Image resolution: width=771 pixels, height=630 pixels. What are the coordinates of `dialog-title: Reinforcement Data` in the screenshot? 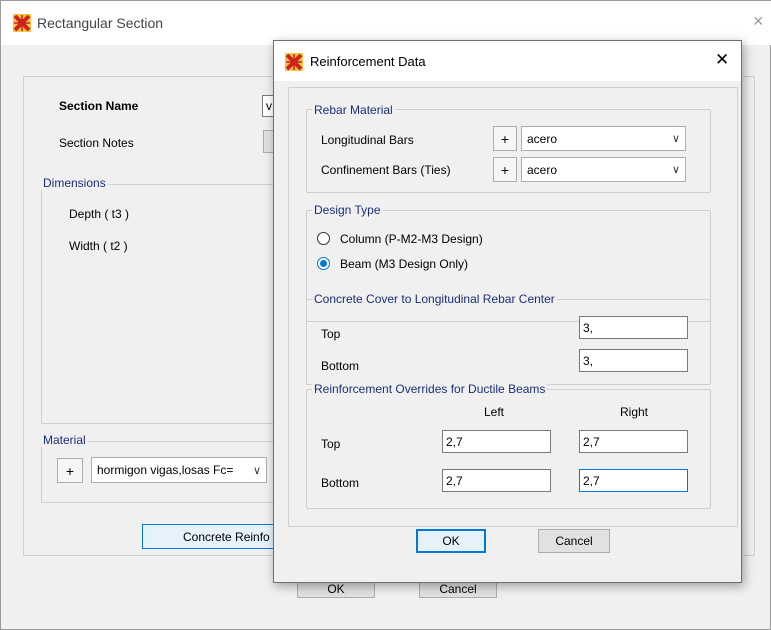 It's located at (368, 61).